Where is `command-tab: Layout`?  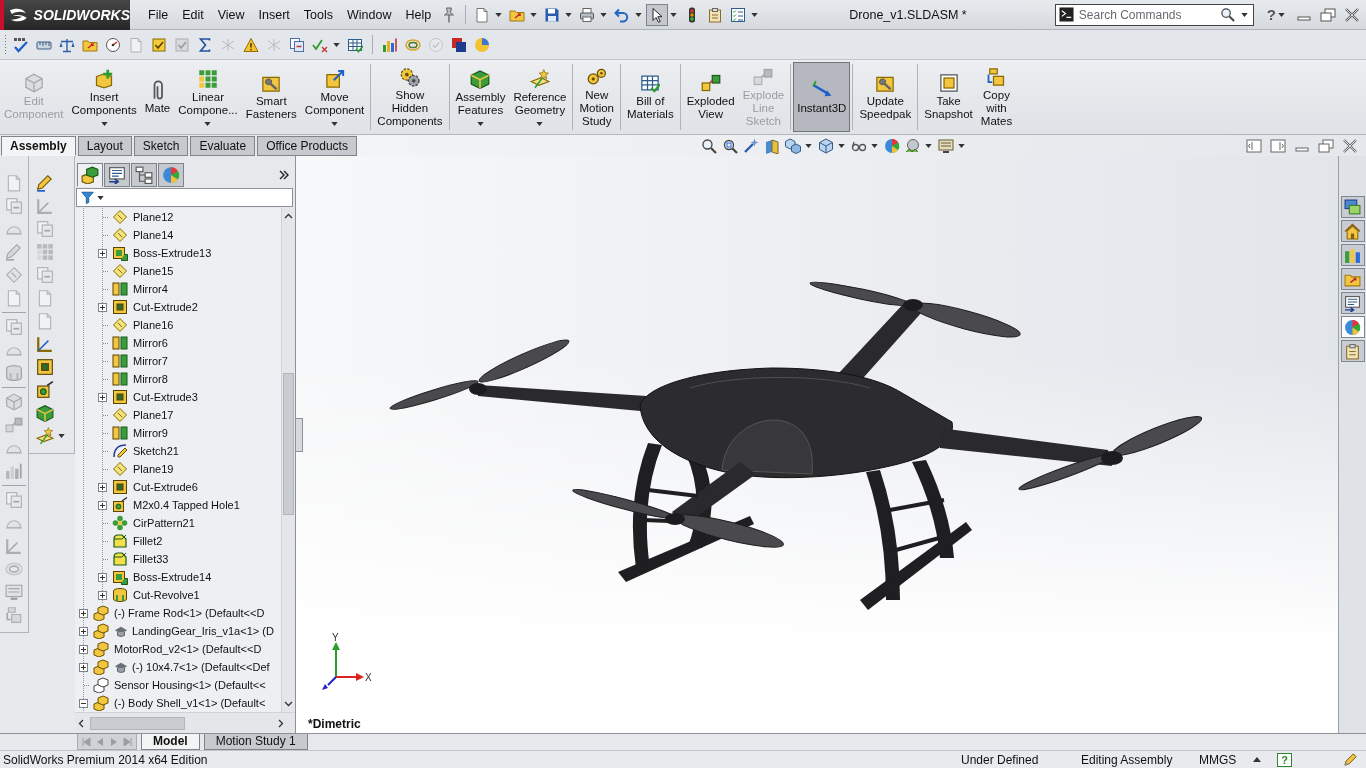 command-tab: Layout is located at coordinates (104, 146).